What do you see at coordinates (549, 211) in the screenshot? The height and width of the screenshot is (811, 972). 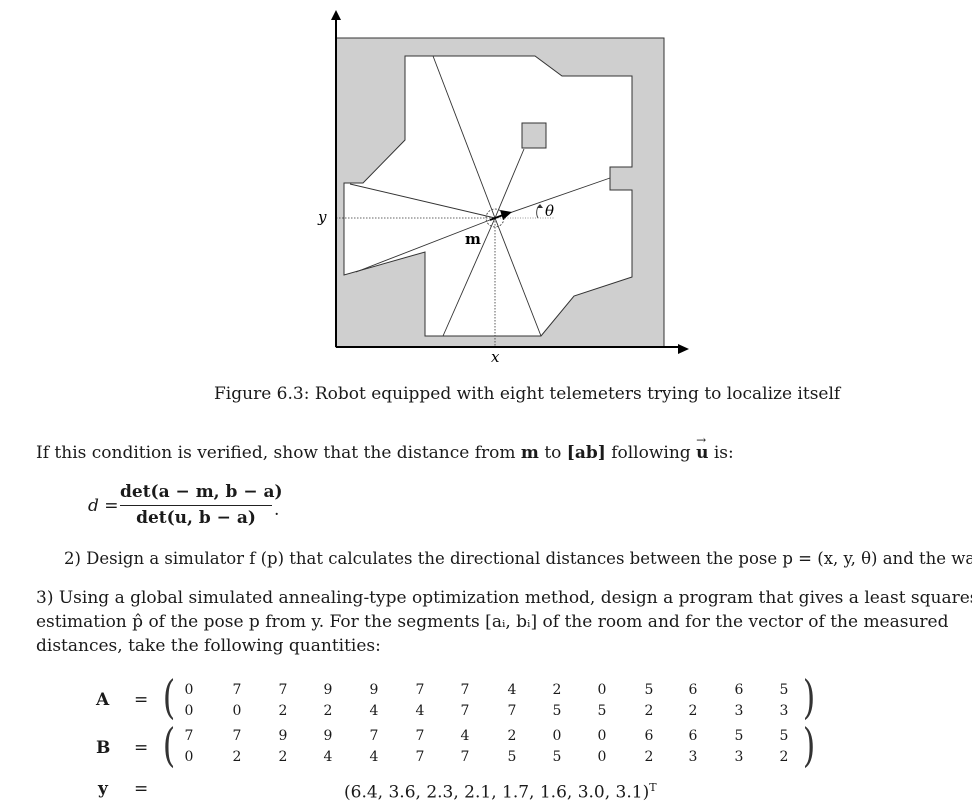 I see `theta-label: θ` at bounding box center [549, 211].